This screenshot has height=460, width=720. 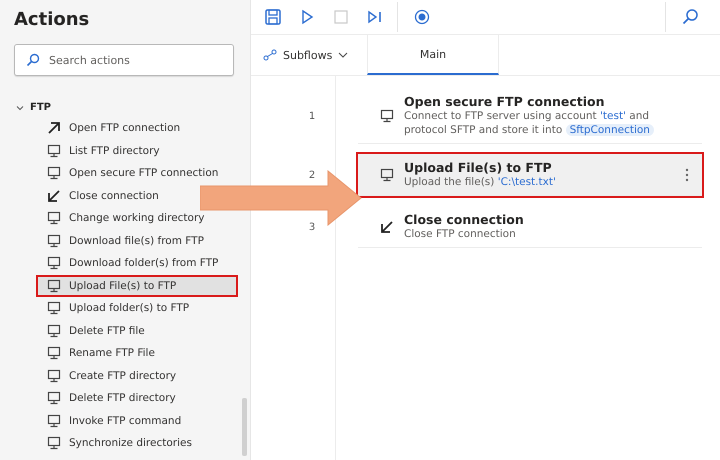 I want to click on action-item: Rename FTP File, so click(x=80, y=353).